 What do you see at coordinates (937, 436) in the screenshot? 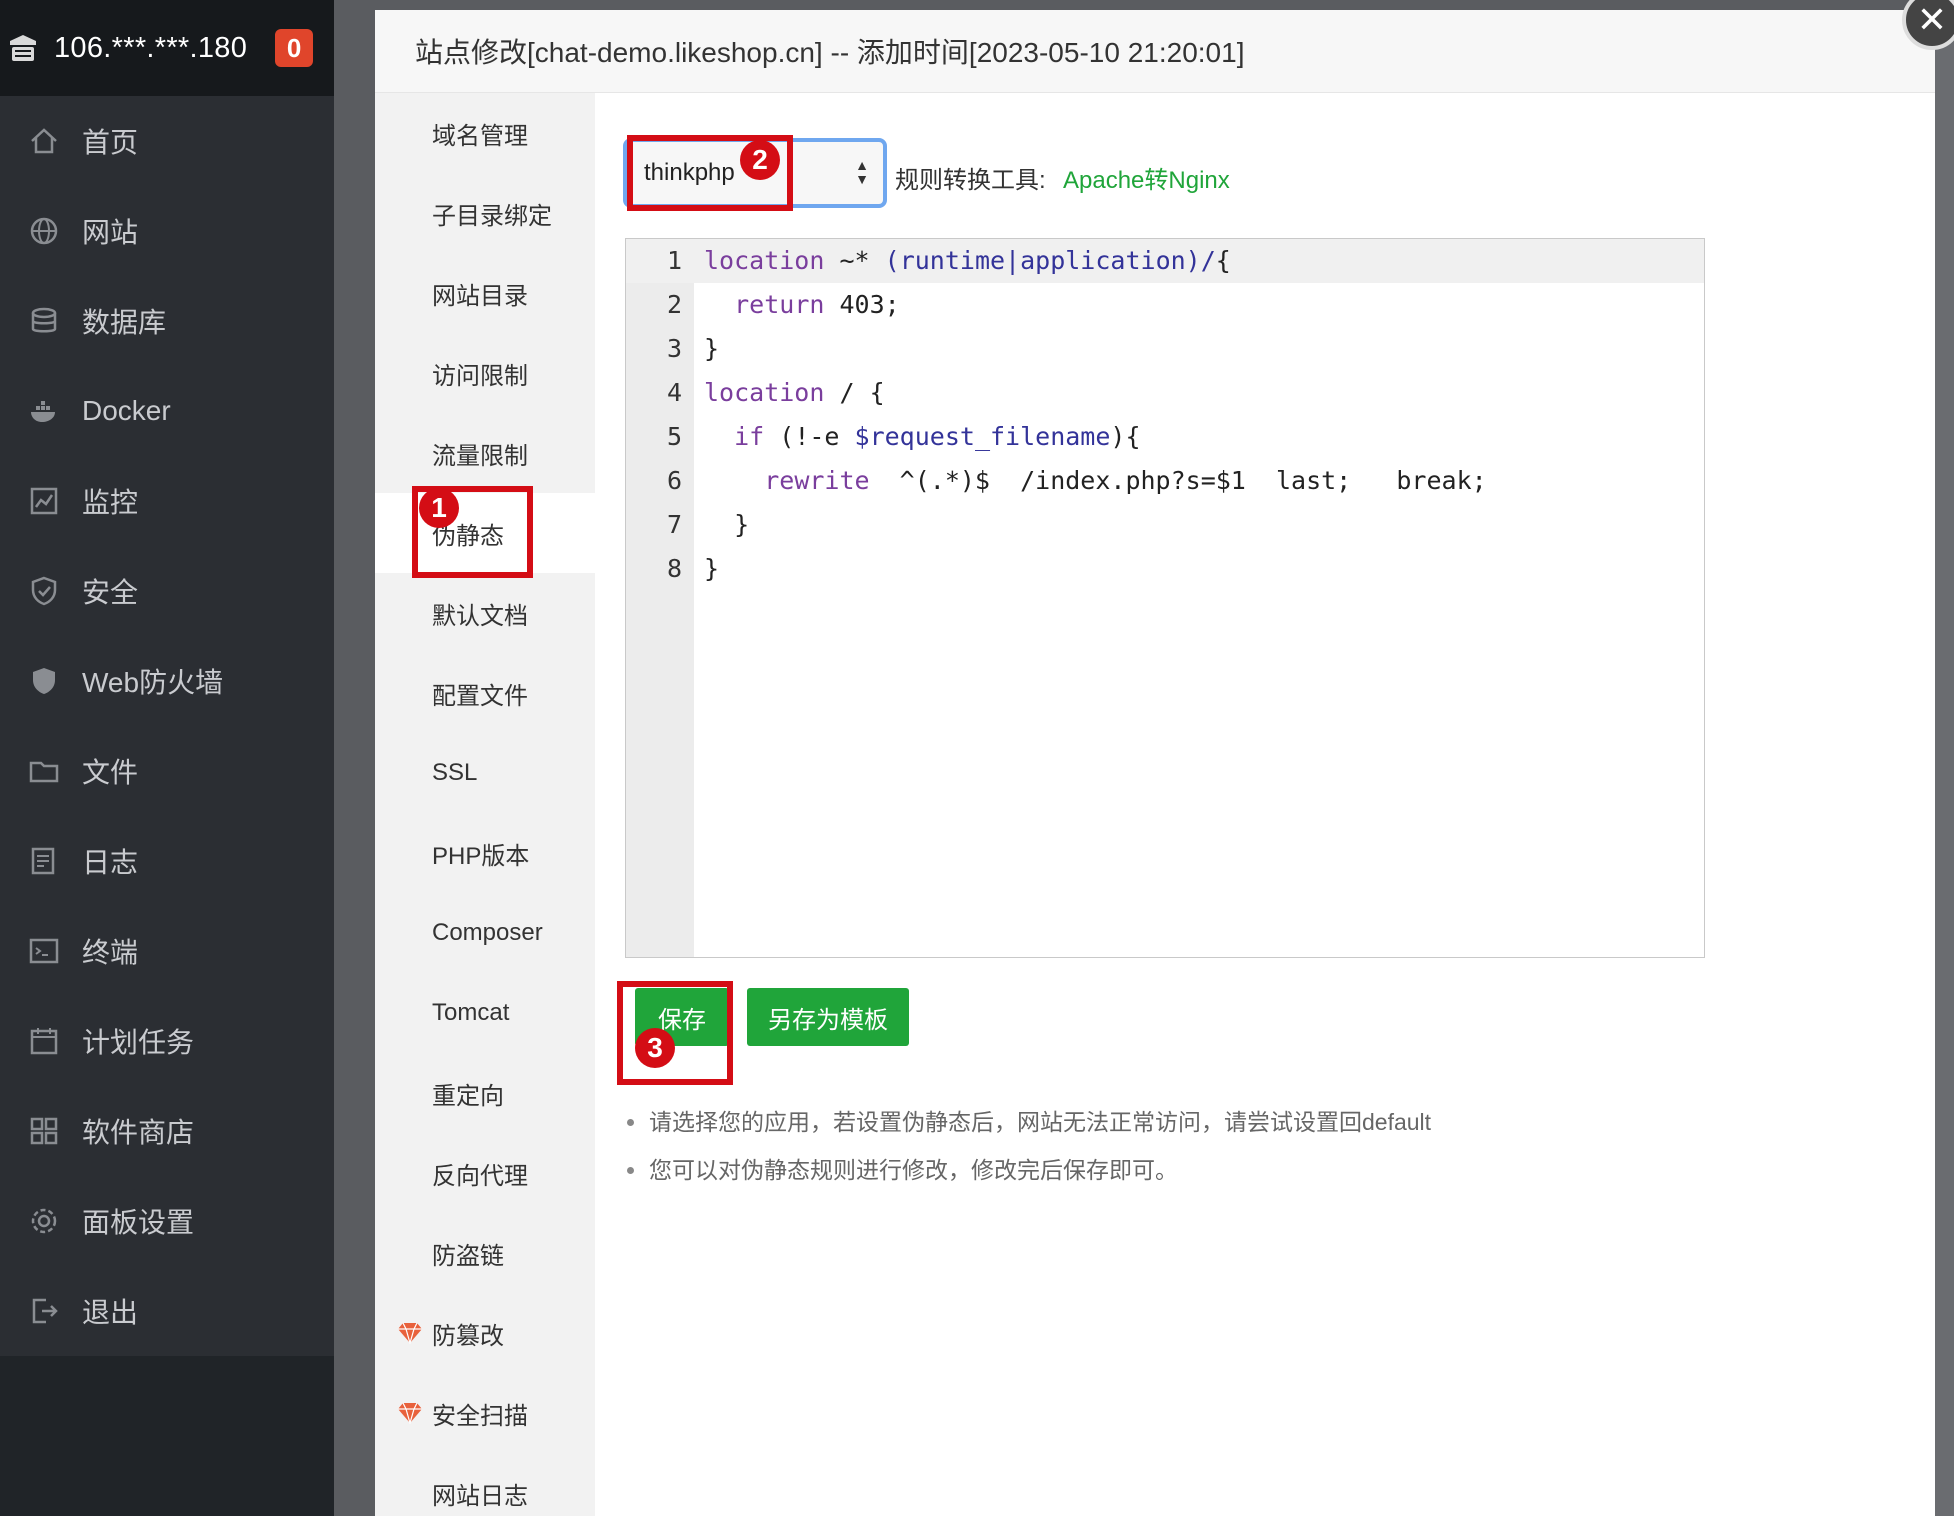
I see `code-text: if (!-e $request_filename){` at bounding box center [937, 436].